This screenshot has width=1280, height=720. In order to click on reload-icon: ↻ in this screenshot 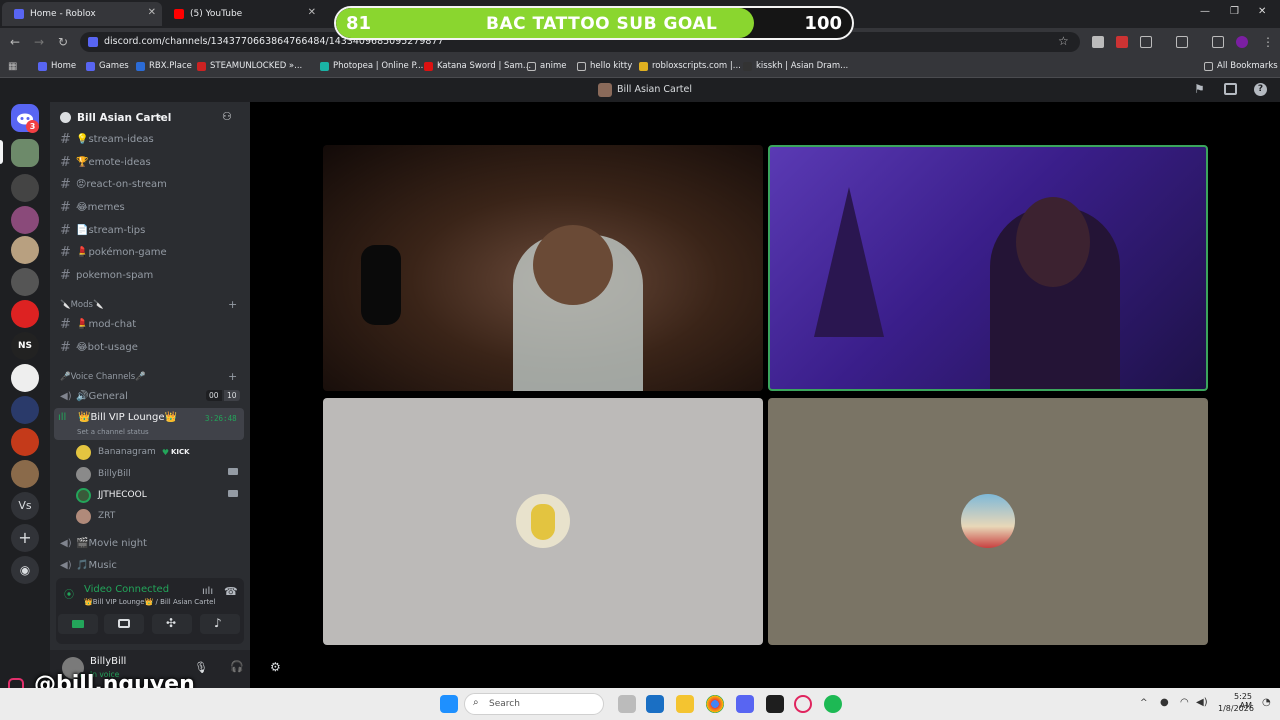, I will do `click(63, 42)`.